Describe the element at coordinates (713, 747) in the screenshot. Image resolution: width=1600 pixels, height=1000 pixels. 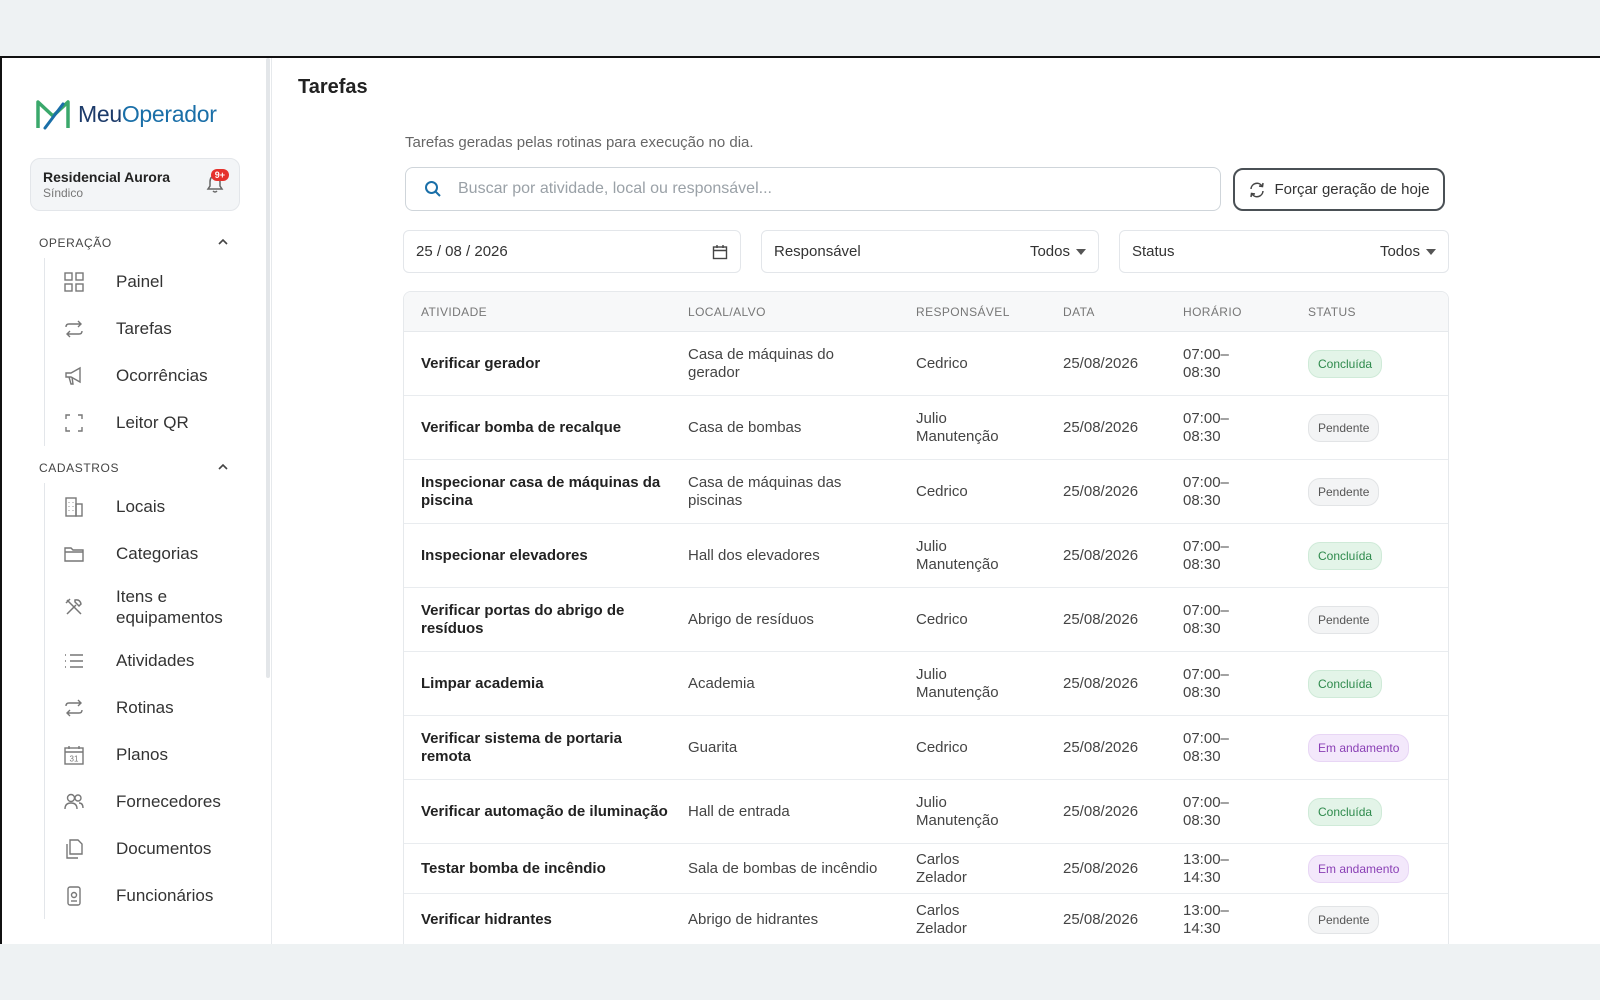
I see `cell-local: Guarita` at that location.